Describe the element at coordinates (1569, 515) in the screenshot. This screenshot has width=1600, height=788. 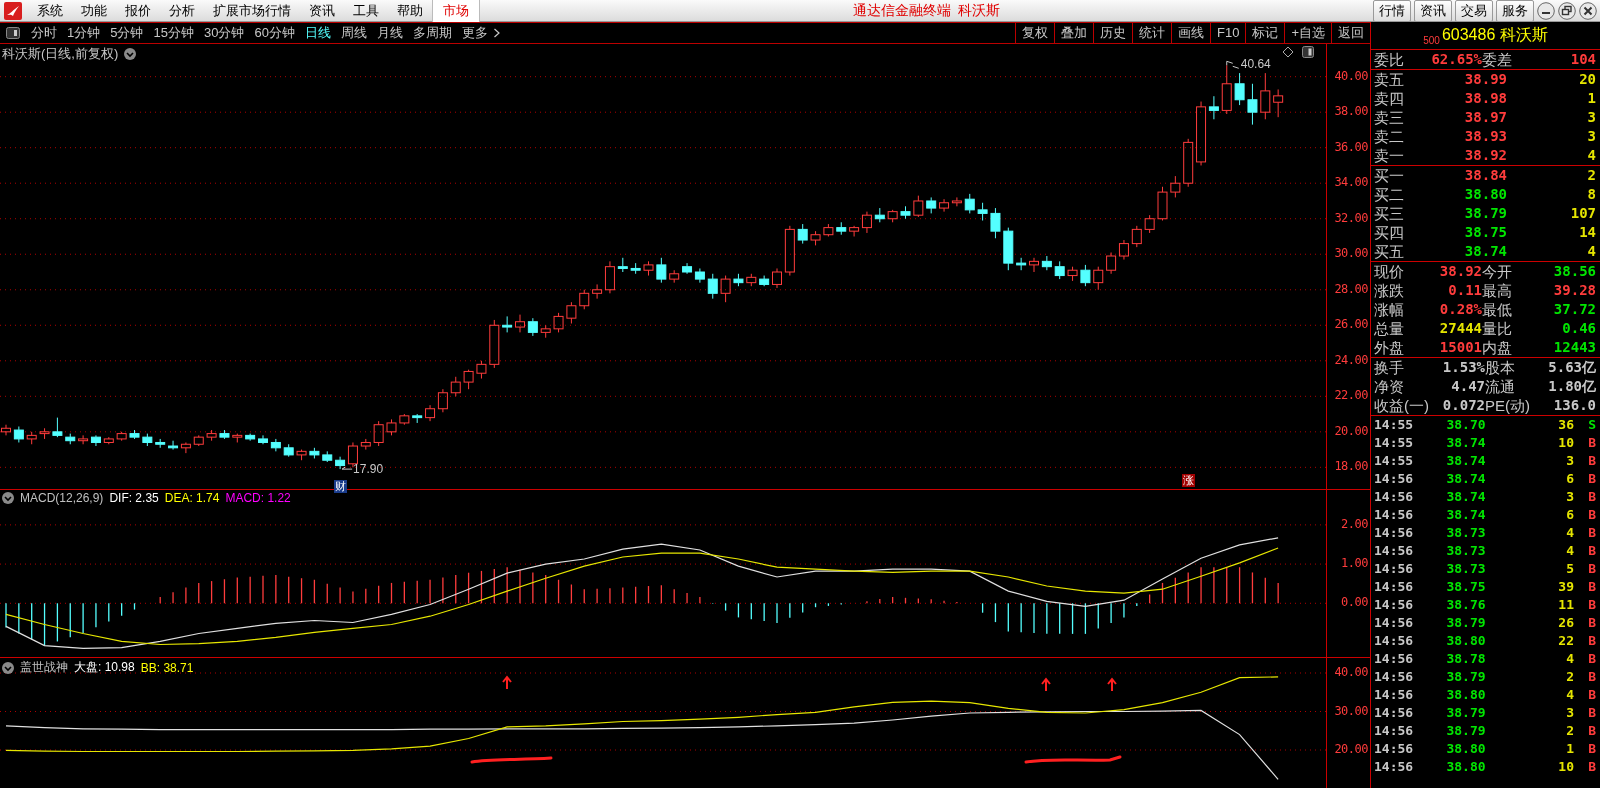
I see `trade-volume: 6` at that location.